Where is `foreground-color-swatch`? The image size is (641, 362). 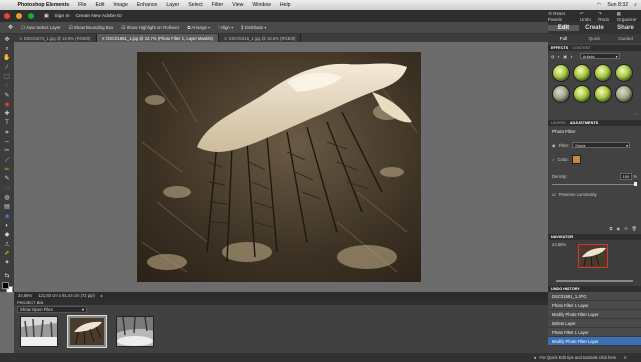
foreground-color-swatch is located at coordinates (5, 286).